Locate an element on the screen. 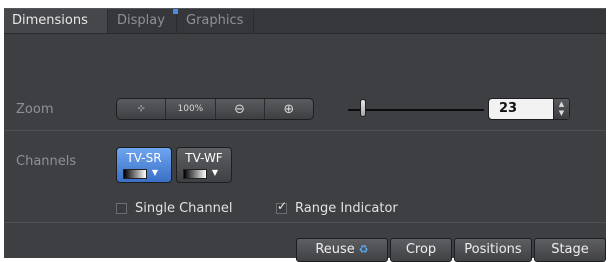 This screenshot has width=612, height=262. reuse-label: Reuse is located at coordinates (335, 249).